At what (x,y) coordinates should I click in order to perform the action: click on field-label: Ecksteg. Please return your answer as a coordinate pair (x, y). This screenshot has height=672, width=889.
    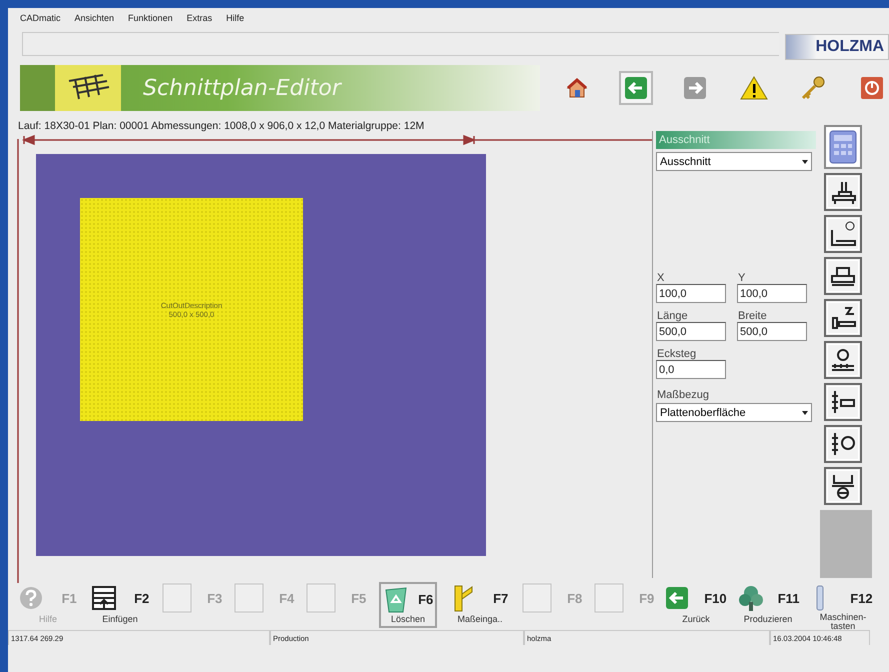
    Looking at the image, I should click on (677, 353).